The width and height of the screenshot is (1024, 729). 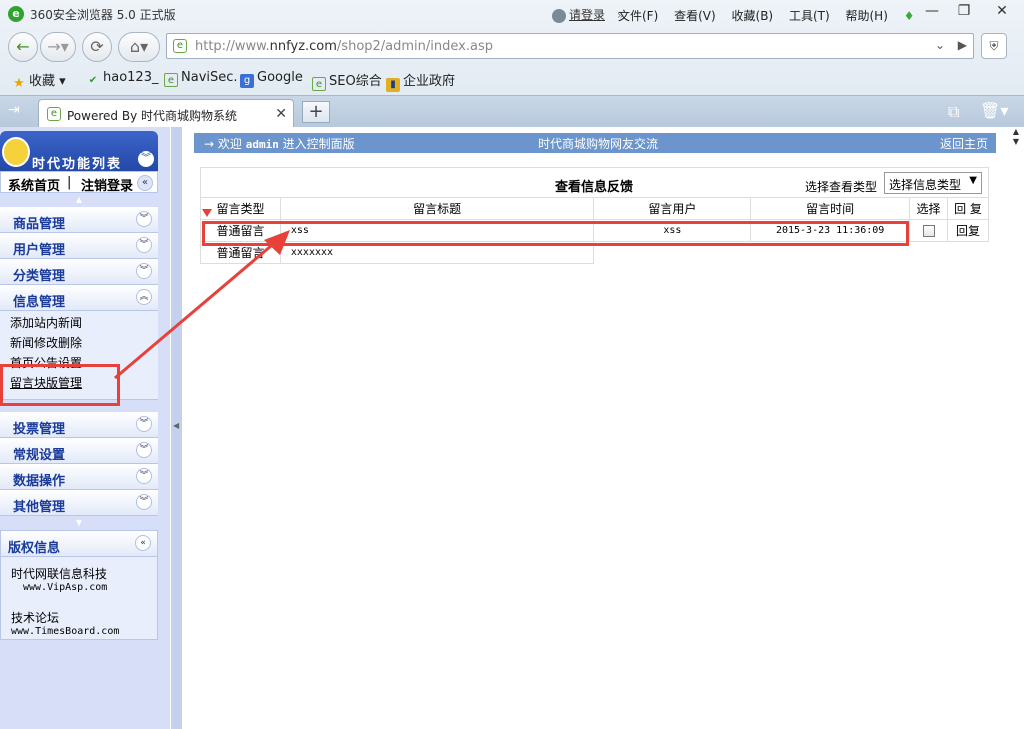 I want to click on menu-view: 查看(V), so click(x=695, y=16).